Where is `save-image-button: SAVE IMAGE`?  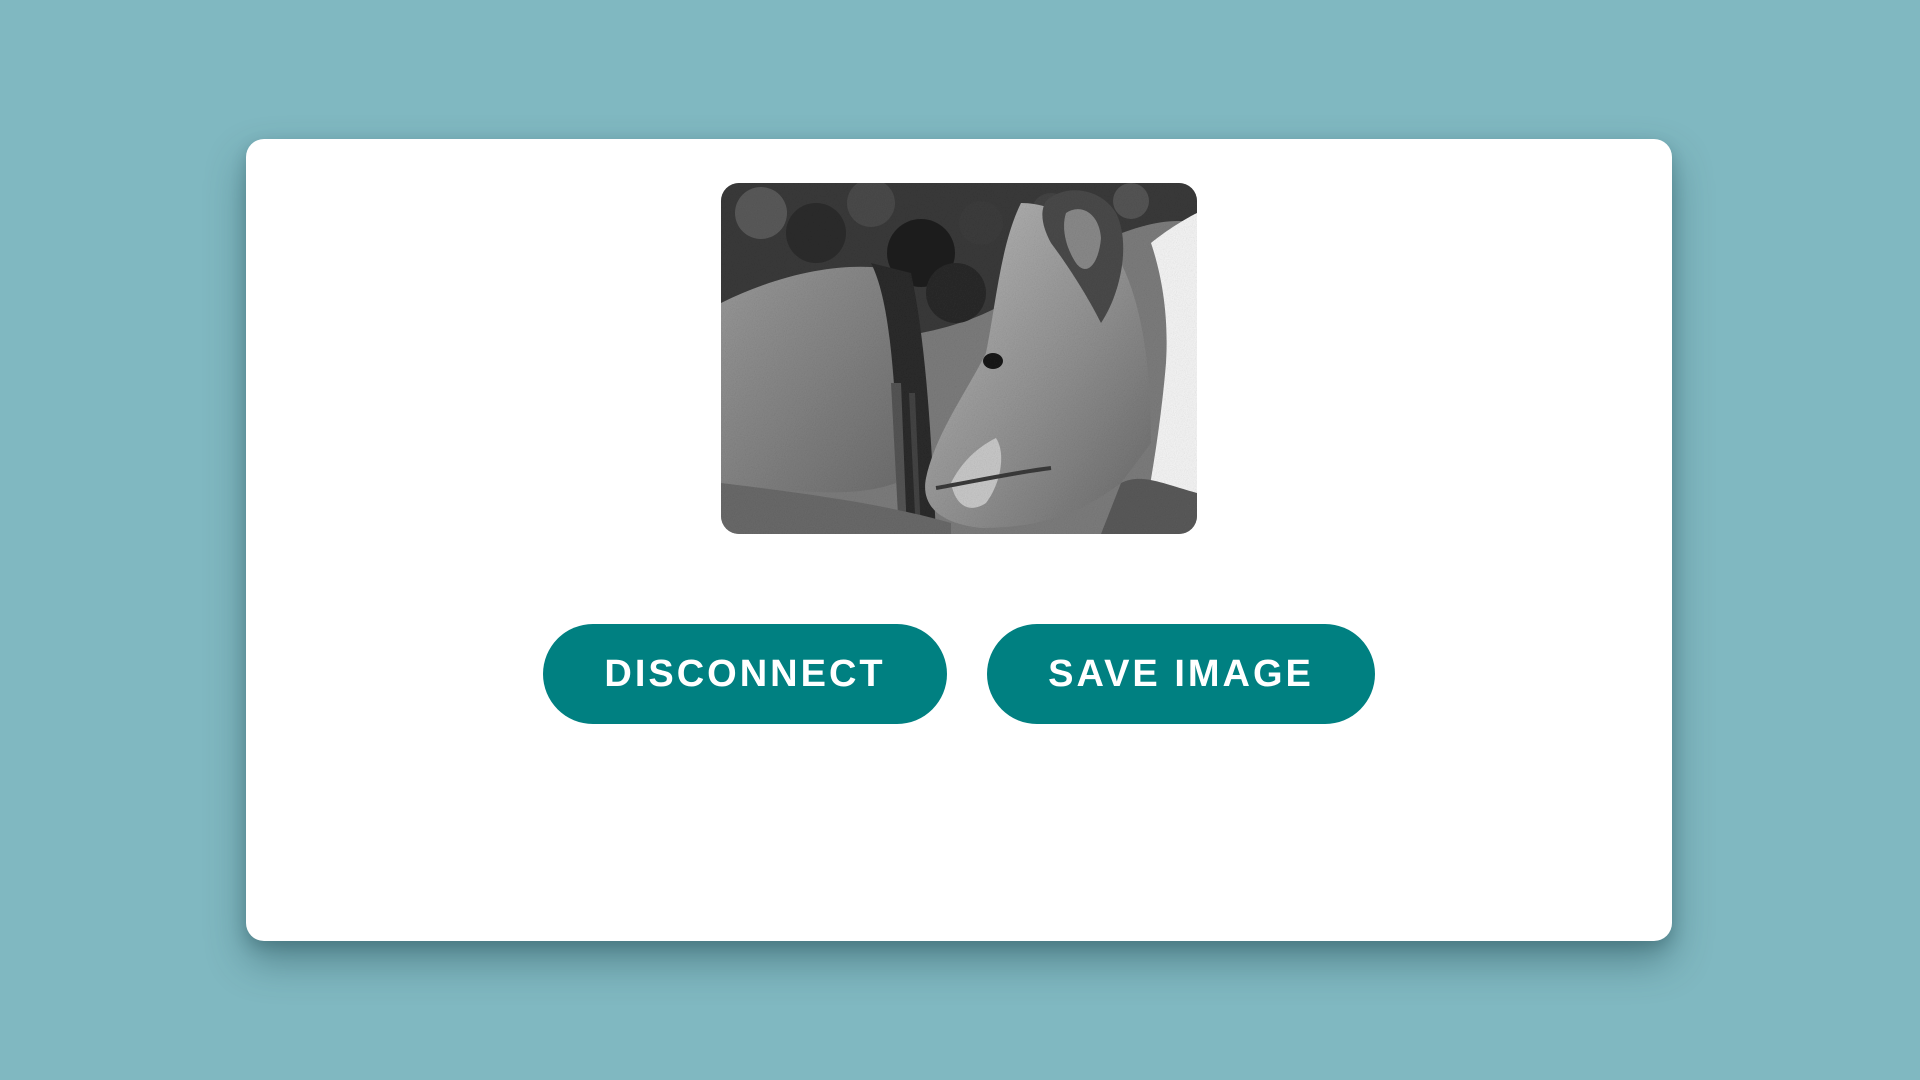 save-image-button: SAVE IMAGE is located at coordinates (1181, 674).